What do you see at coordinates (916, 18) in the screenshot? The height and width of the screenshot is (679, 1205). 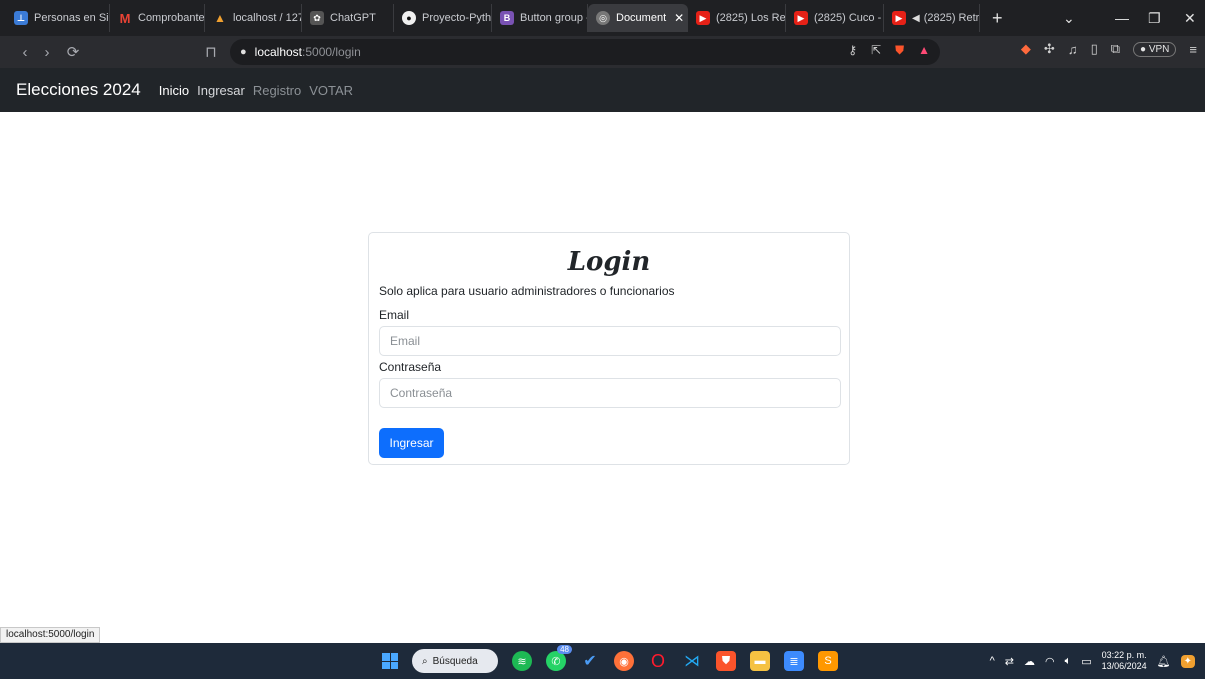 I see `speaker-icon: ◀` at bounding box center [916, 18].